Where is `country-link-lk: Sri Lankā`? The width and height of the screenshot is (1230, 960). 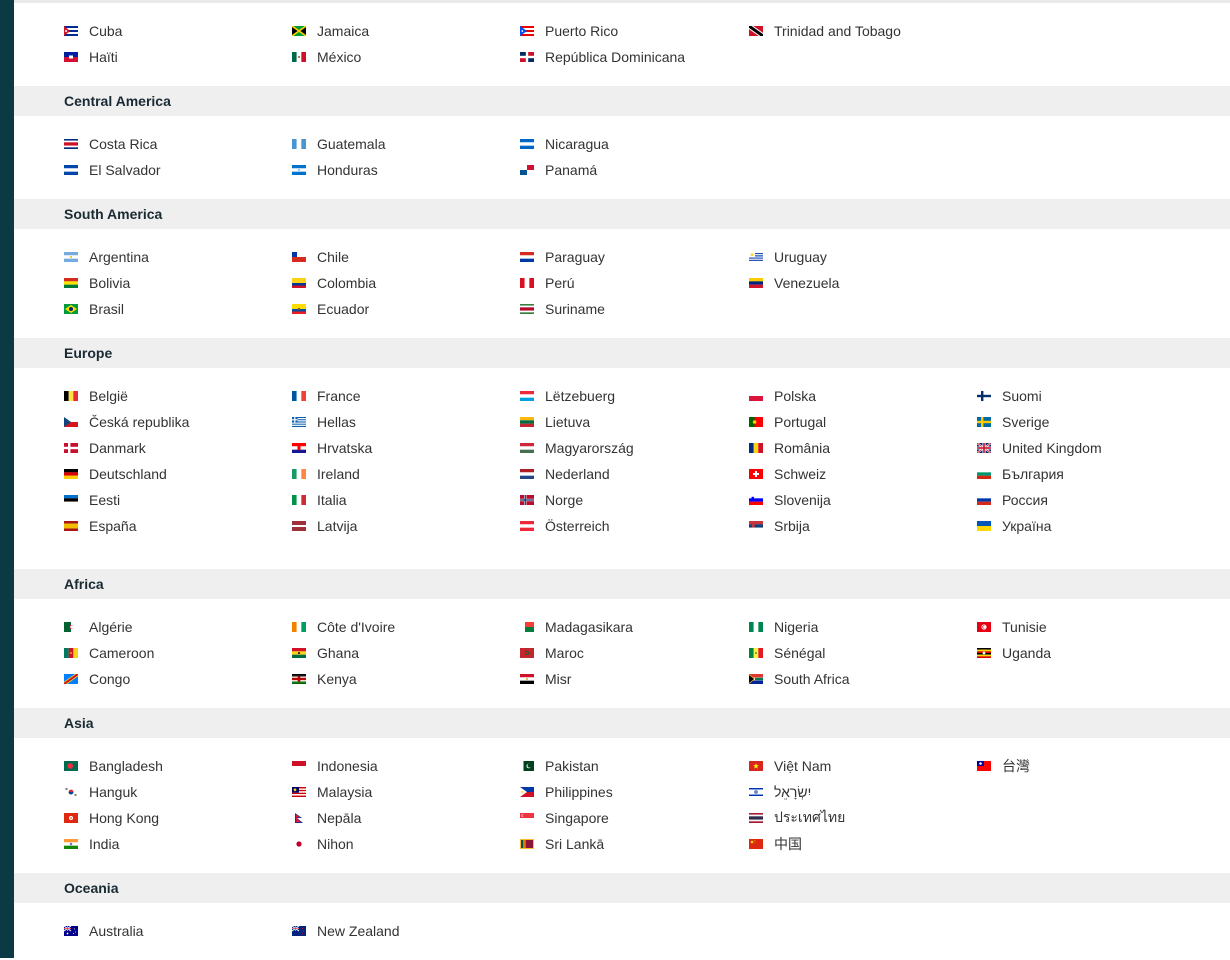
country-link-lk: Sri Lankā is located at coordinates (634, 844).